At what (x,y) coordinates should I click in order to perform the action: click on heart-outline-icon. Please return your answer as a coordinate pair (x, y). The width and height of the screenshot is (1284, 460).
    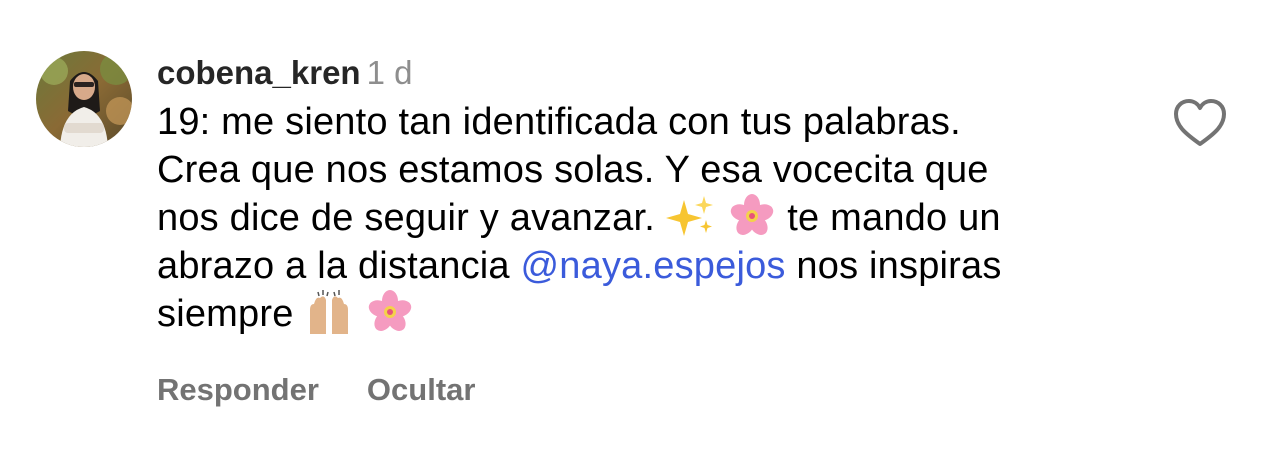
    Looking at the image, I should click on (1200, 122).